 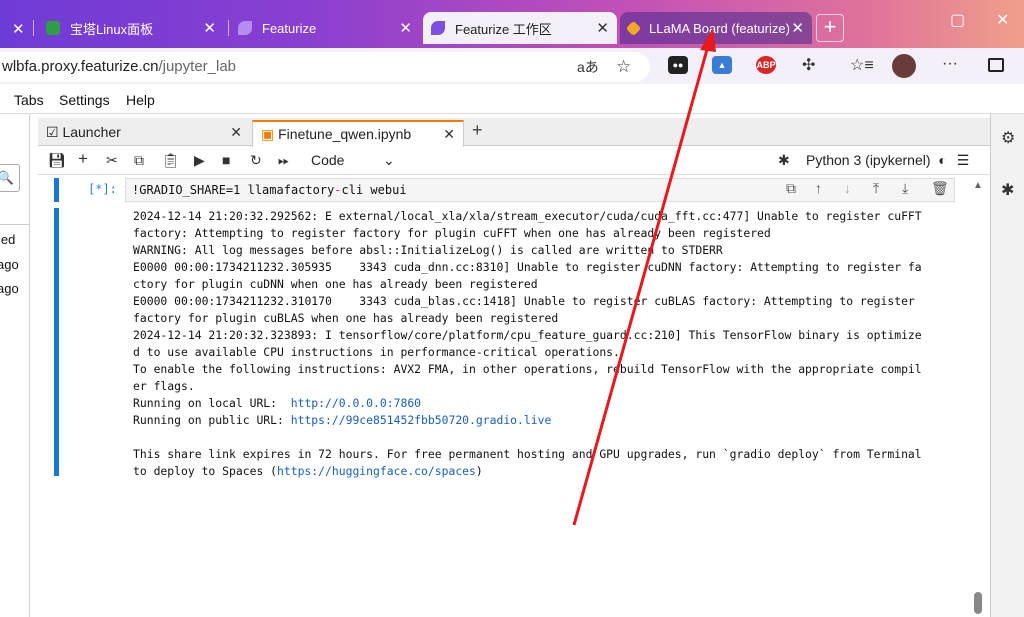 I want to click on kernel-status: Python 3 (ipykernel) ◐ ☰, so click(x=887, y=160).